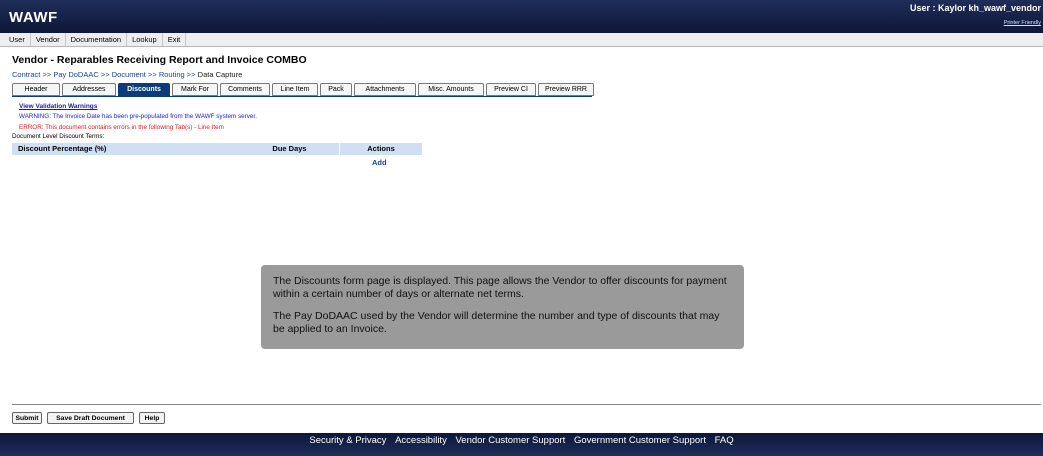 The width and height of the screenshot is (1043, 456). I want to click on app-logo: WAWF, so click(33, 17).